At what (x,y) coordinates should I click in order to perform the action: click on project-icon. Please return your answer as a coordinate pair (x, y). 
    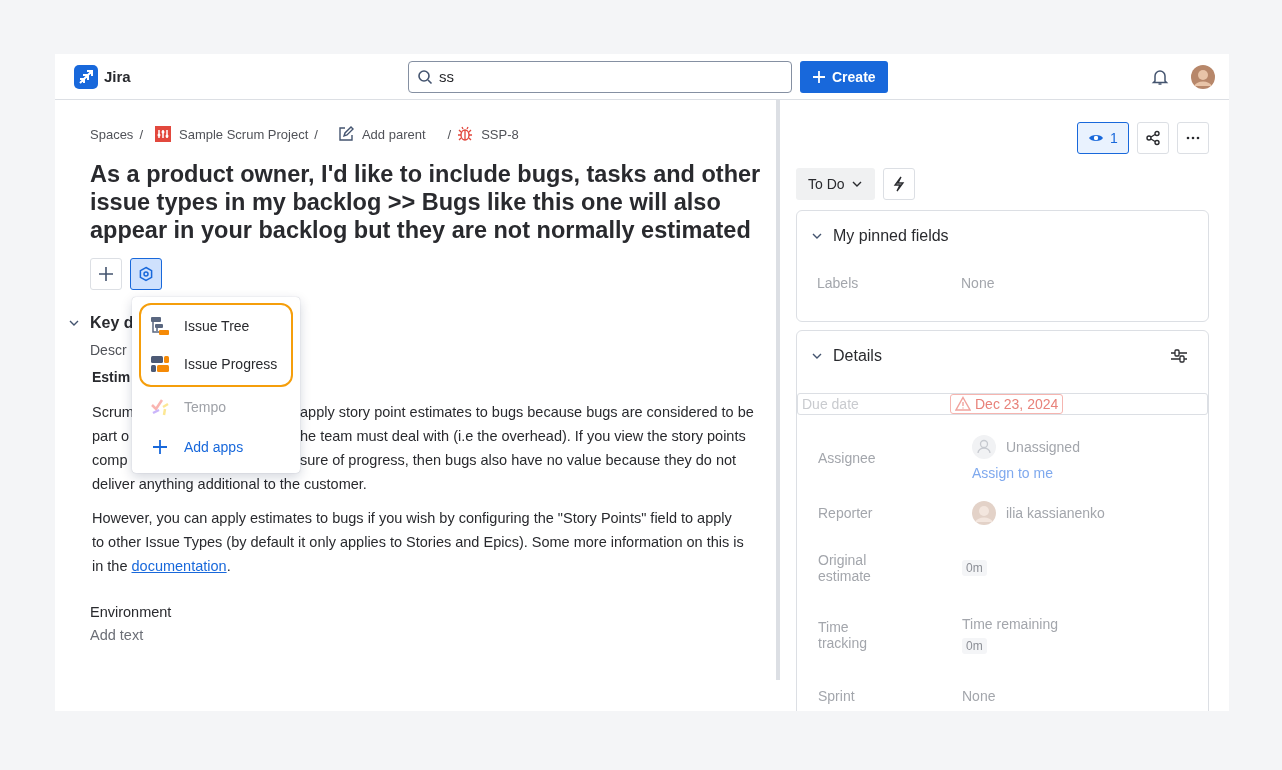
    Looking at the image, I should click on (163, 134).